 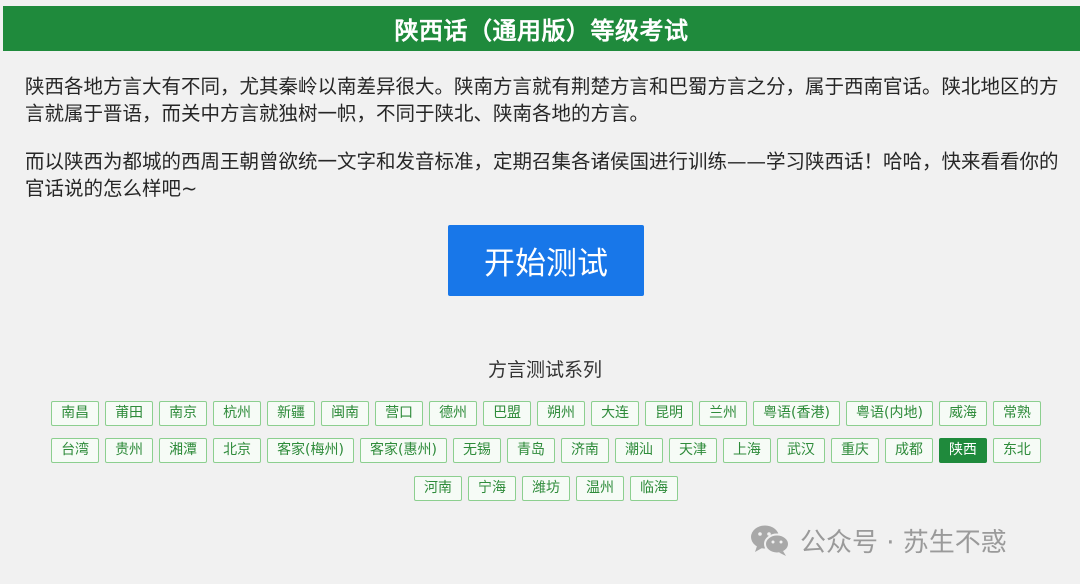 What do you see at coordinates (796, 413) in the screenshot?
I see `dialect-tag: 粤语(香港)` at bounding box center [796, 413].